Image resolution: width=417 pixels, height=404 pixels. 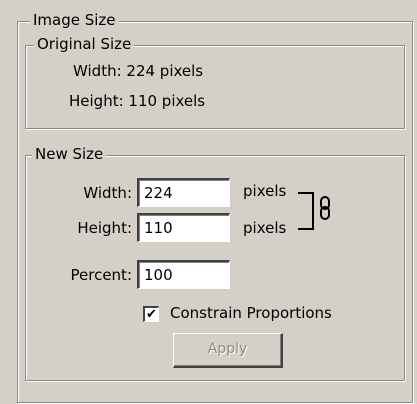 What do you see at coordinates (74, 20) in the screenshot?
I see `image-size-legend: Image Size` at bounding box center [74, 20].